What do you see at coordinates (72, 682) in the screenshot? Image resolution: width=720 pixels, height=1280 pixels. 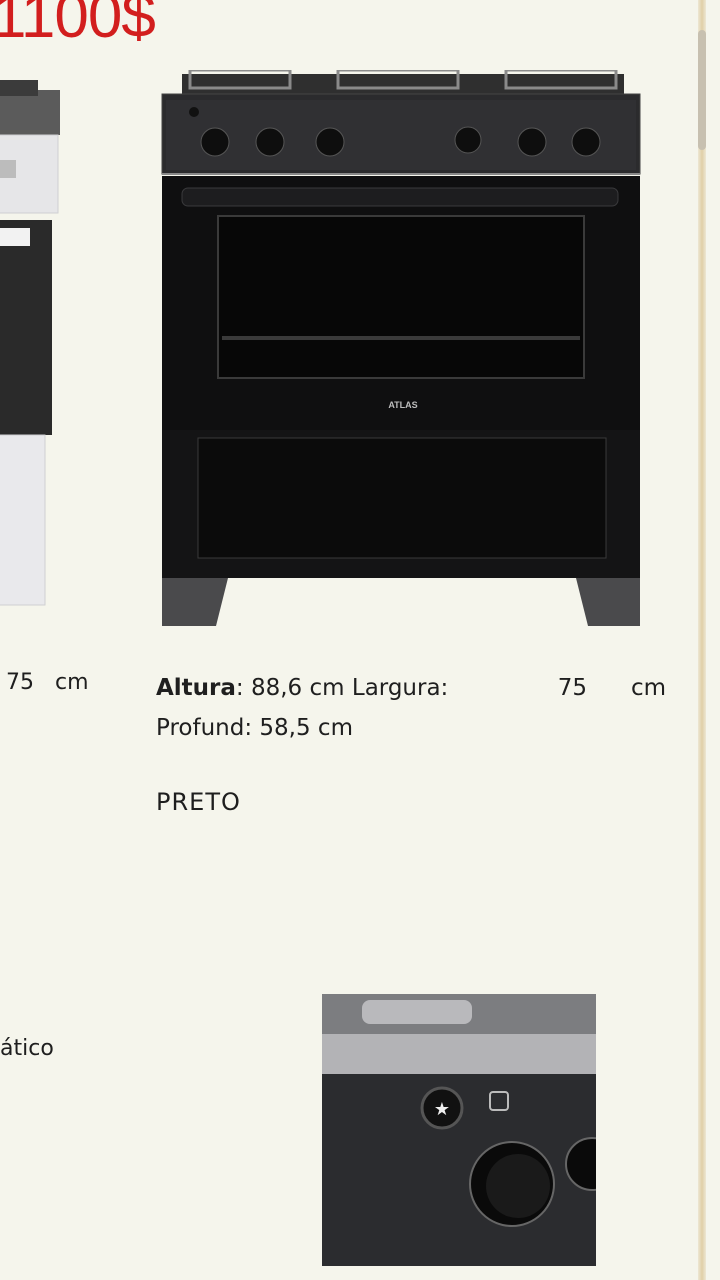 I see `left-width-unit: cm` at bounding box center [72, 682].